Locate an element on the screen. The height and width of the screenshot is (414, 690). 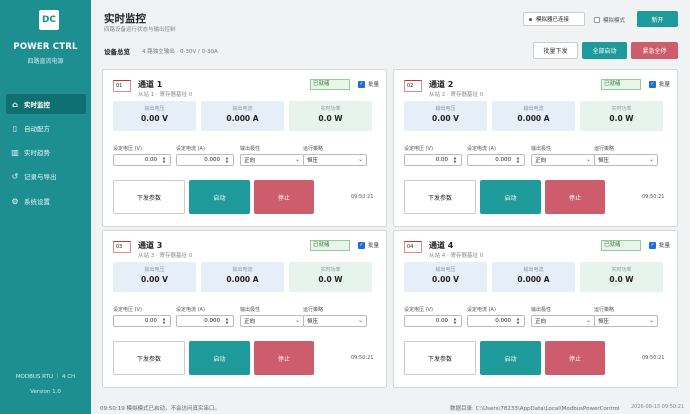
connection-status: 模拟器已连接 is located at coordinates (554, 19).